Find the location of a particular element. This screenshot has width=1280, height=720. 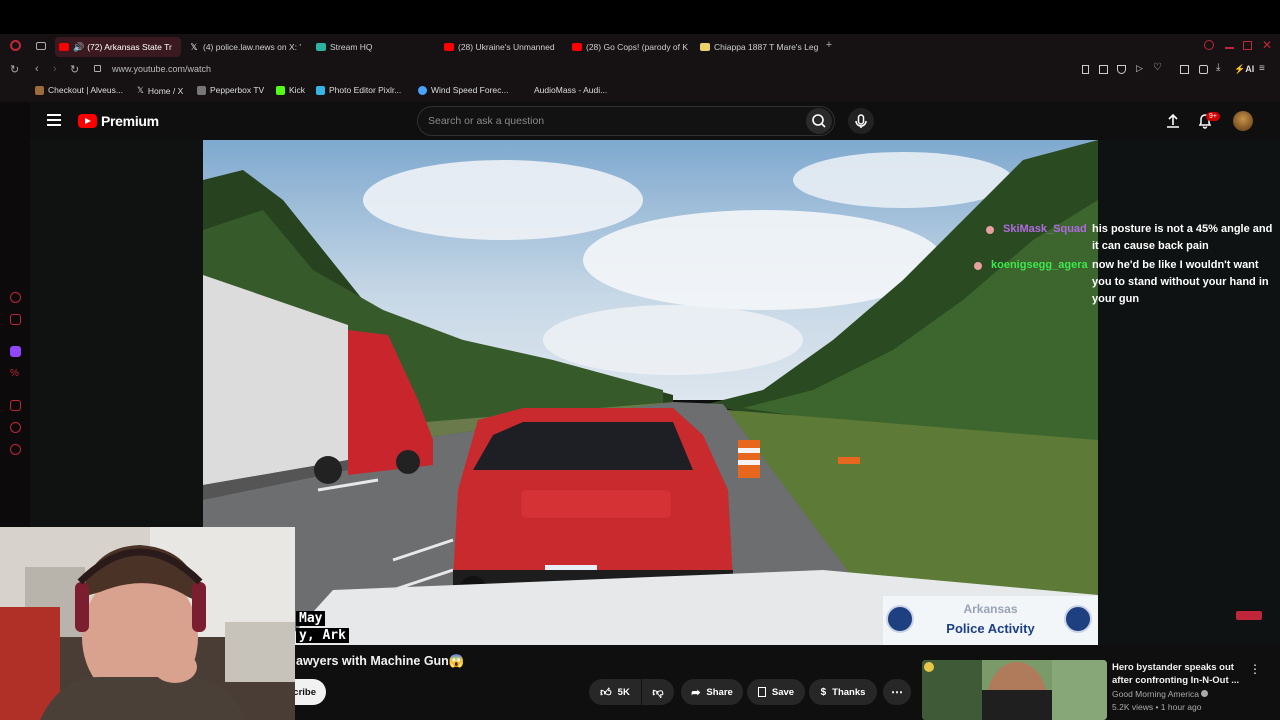

bookmark-label: Kick is located at coordinates (297, 90).